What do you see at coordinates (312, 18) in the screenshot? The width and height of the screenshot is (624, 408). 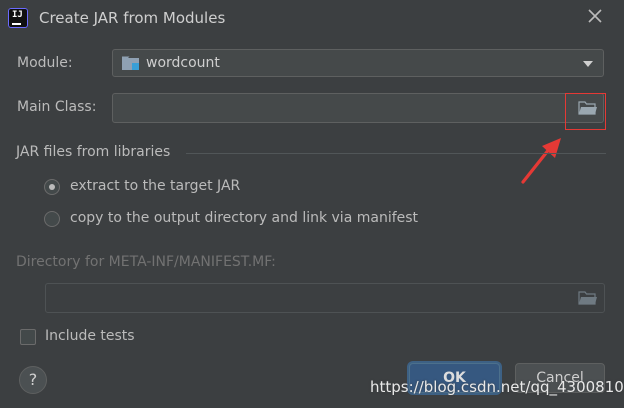 I see `title-bar: IJ Create JAR from Modules` at bounding box center [312, 18].